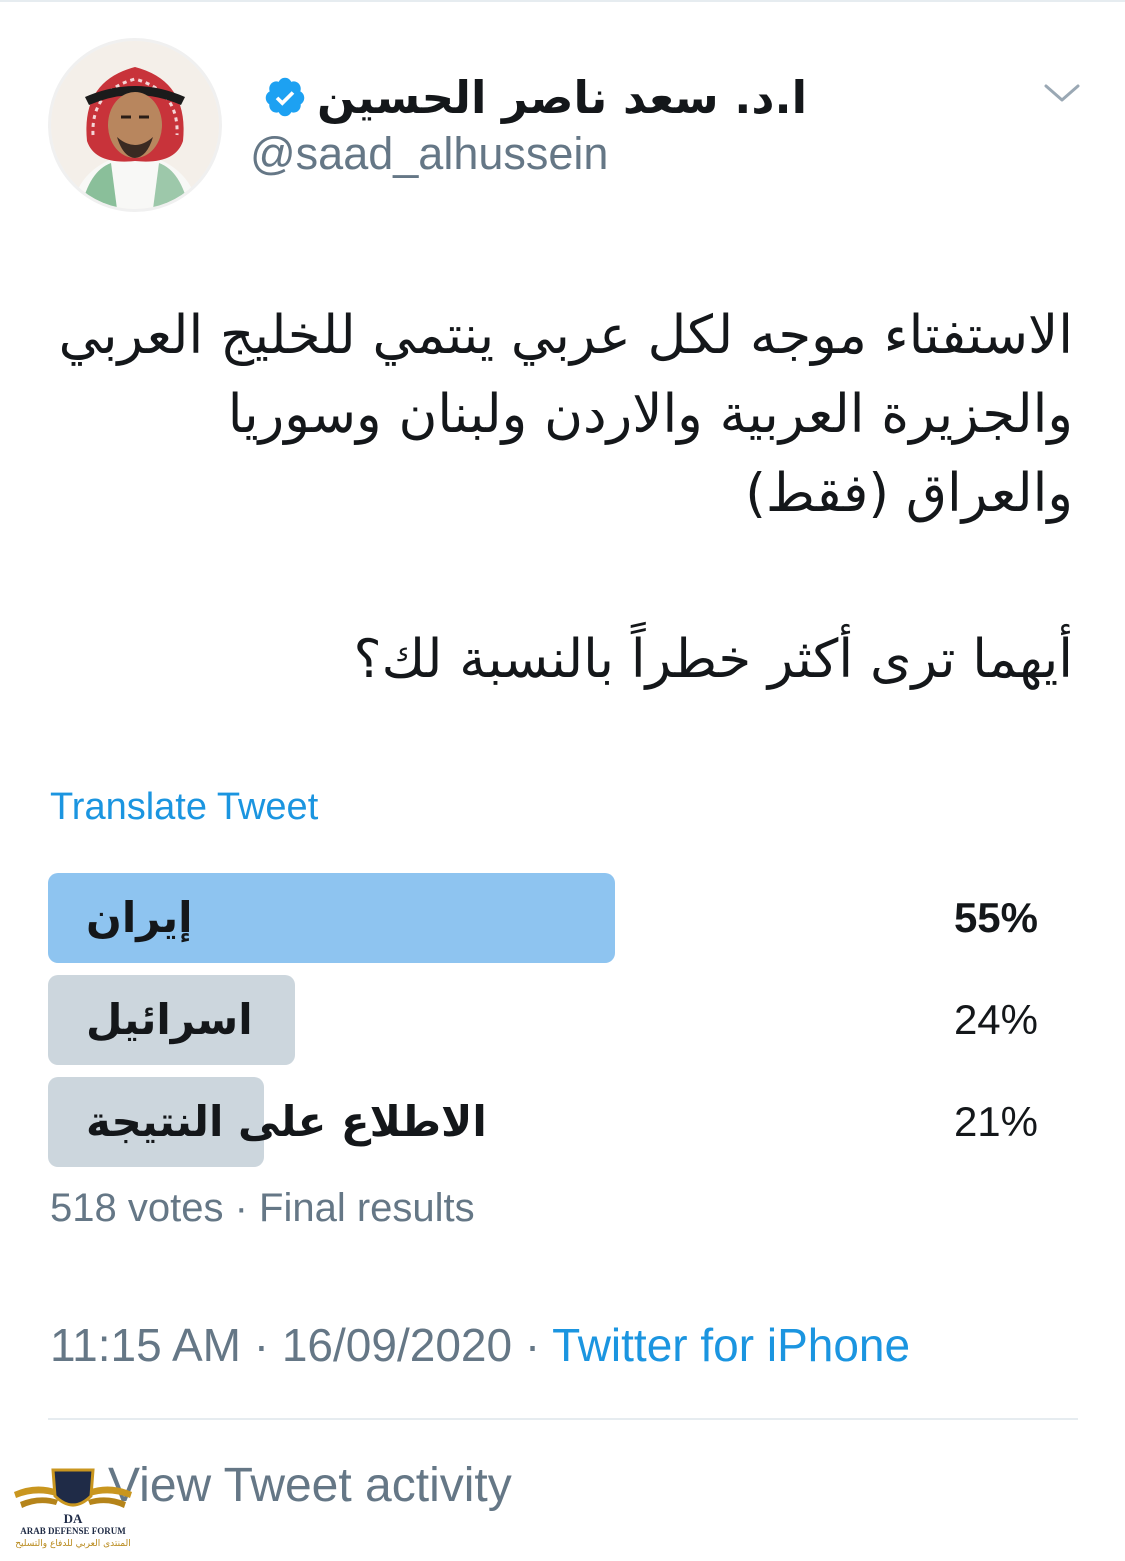 This screenshot has height=1561, width=1125. What do you see at coordinates (548, 918) in the screenshot?
I see `poll-option: إيران 55%` at bounding box center [548, 918].